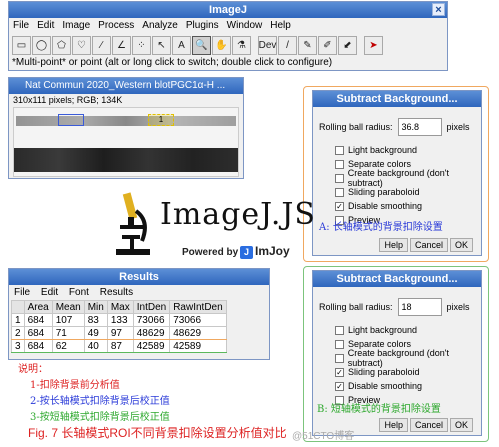 This screenshot has width=499, height=447. Describe the element at coordinates (241, 45) in the screenshot. I see `dropper-tool-icon: ⚗` at that location.